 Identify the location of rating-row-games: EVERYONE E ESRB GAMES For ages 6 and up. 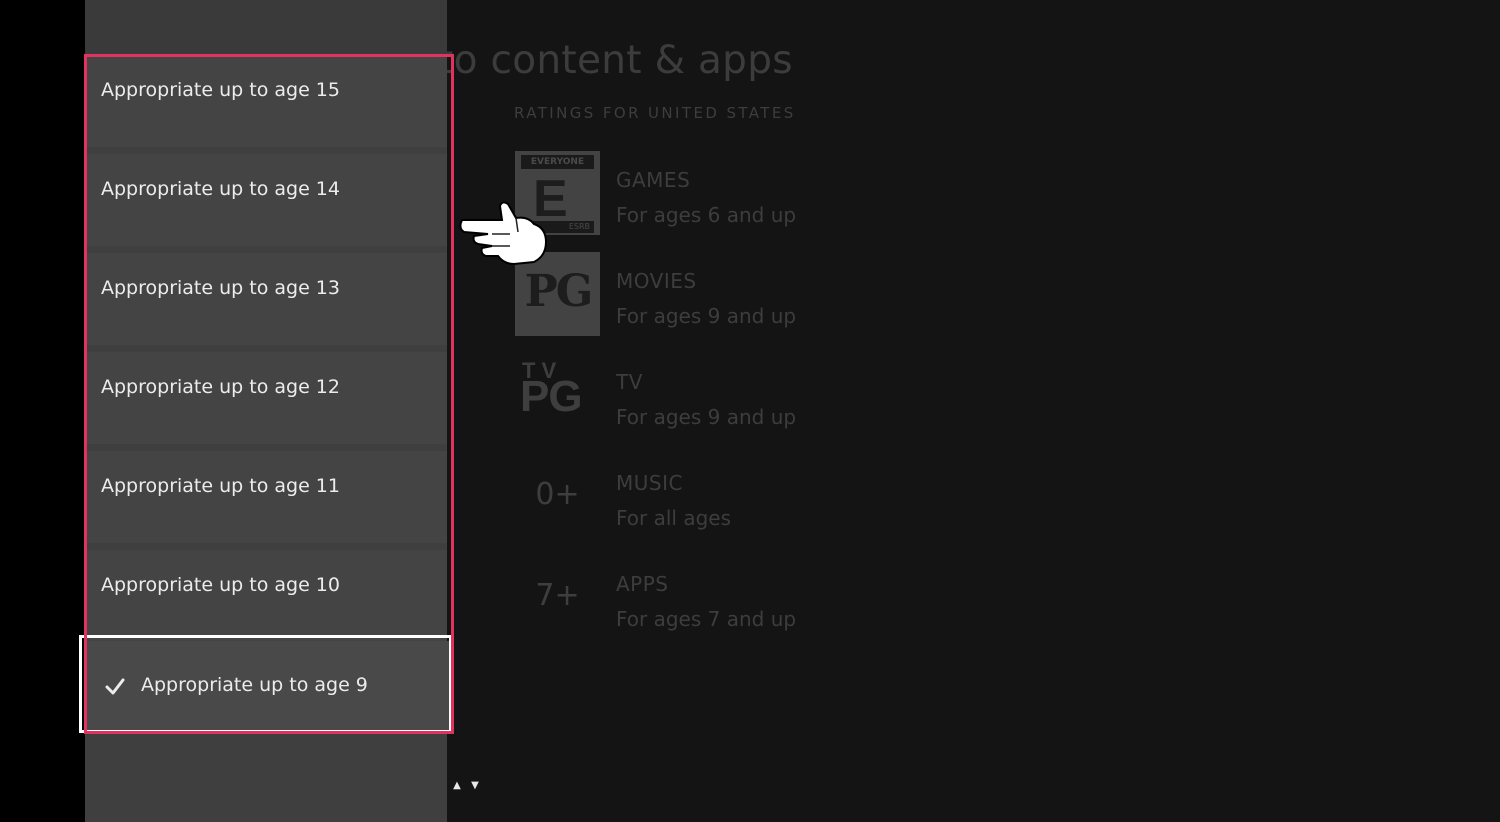
(714, 193).